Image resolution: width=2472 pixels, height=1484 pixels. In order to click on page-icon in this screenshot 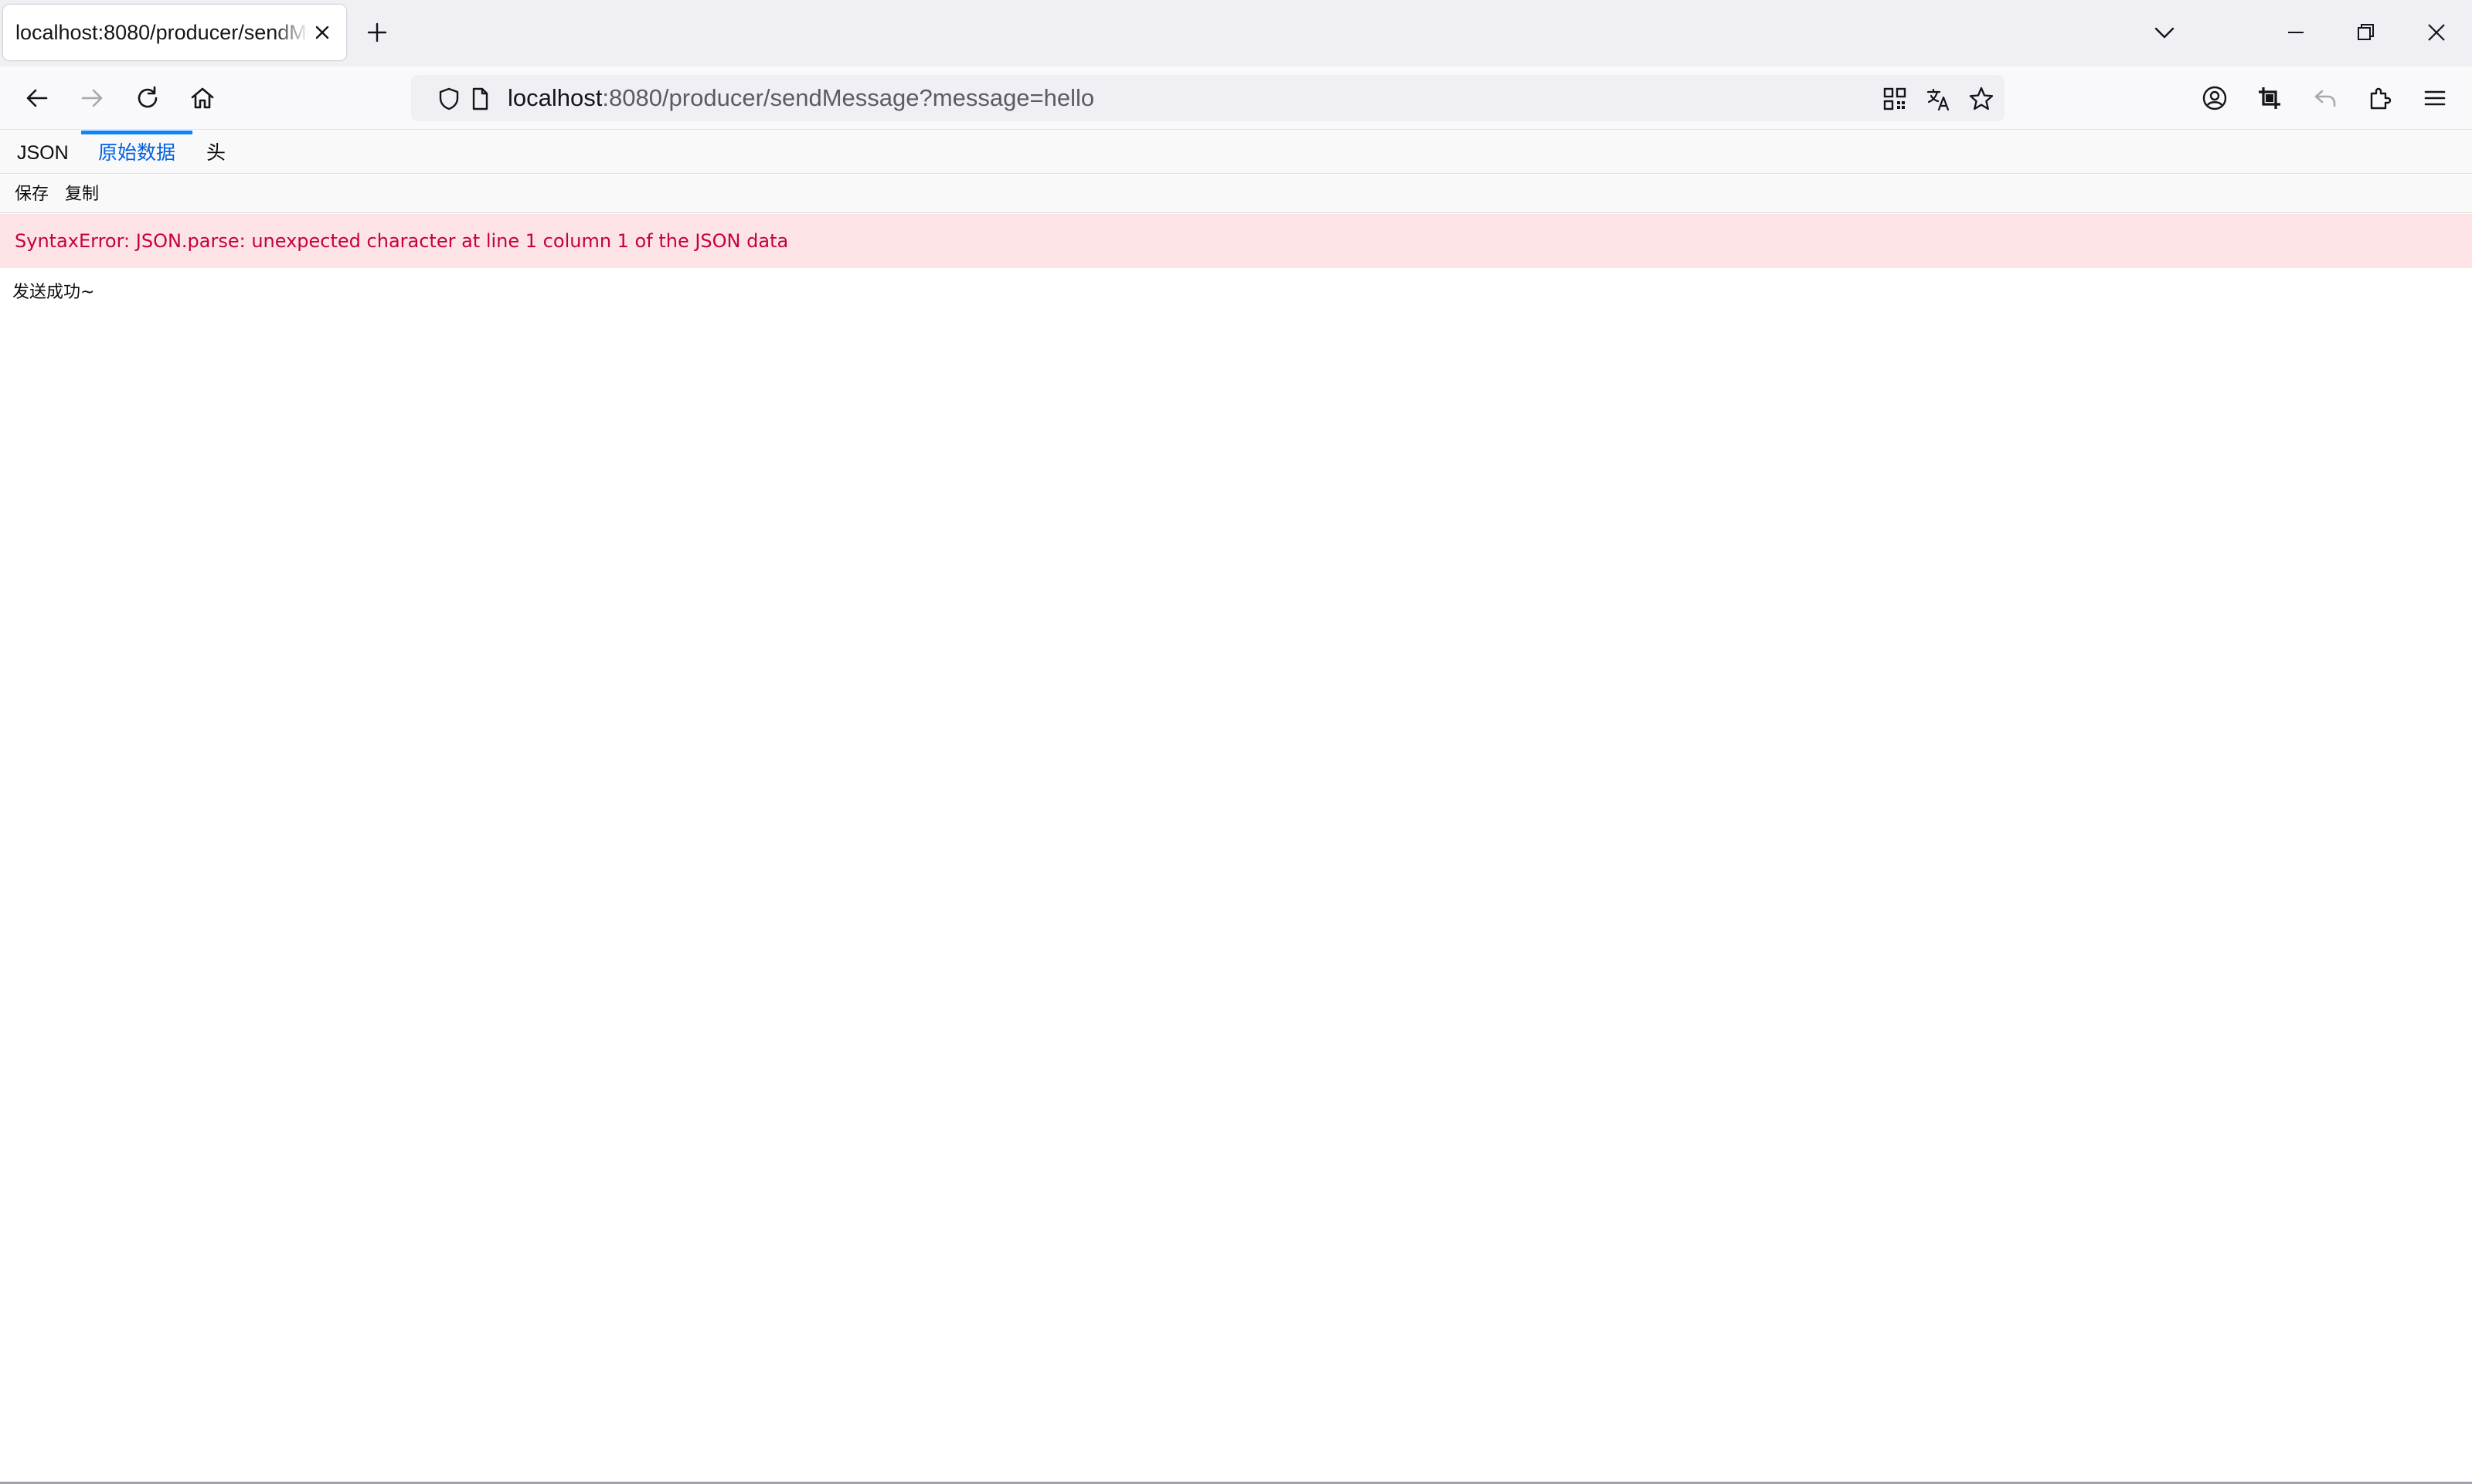, I will do `click(480, 99)`.